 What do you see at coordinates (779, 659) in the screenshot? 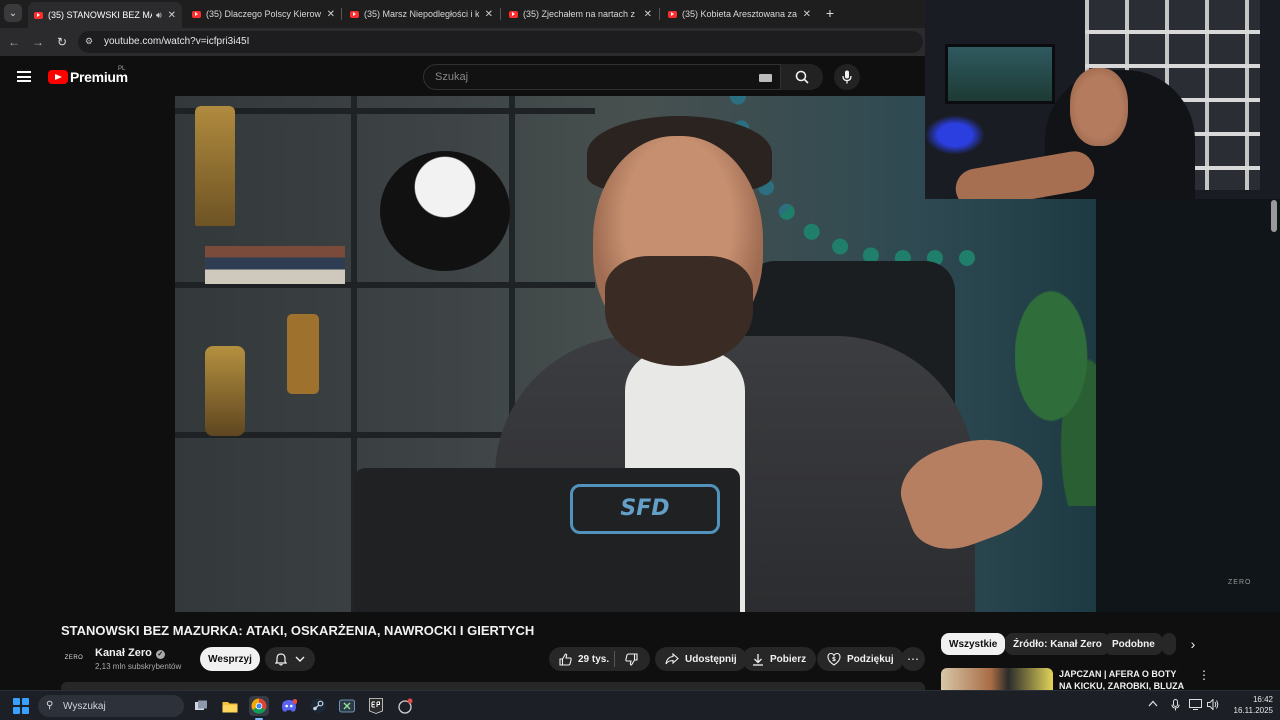
I see `download-button: Pobierz` at bounding box center [779, 659].